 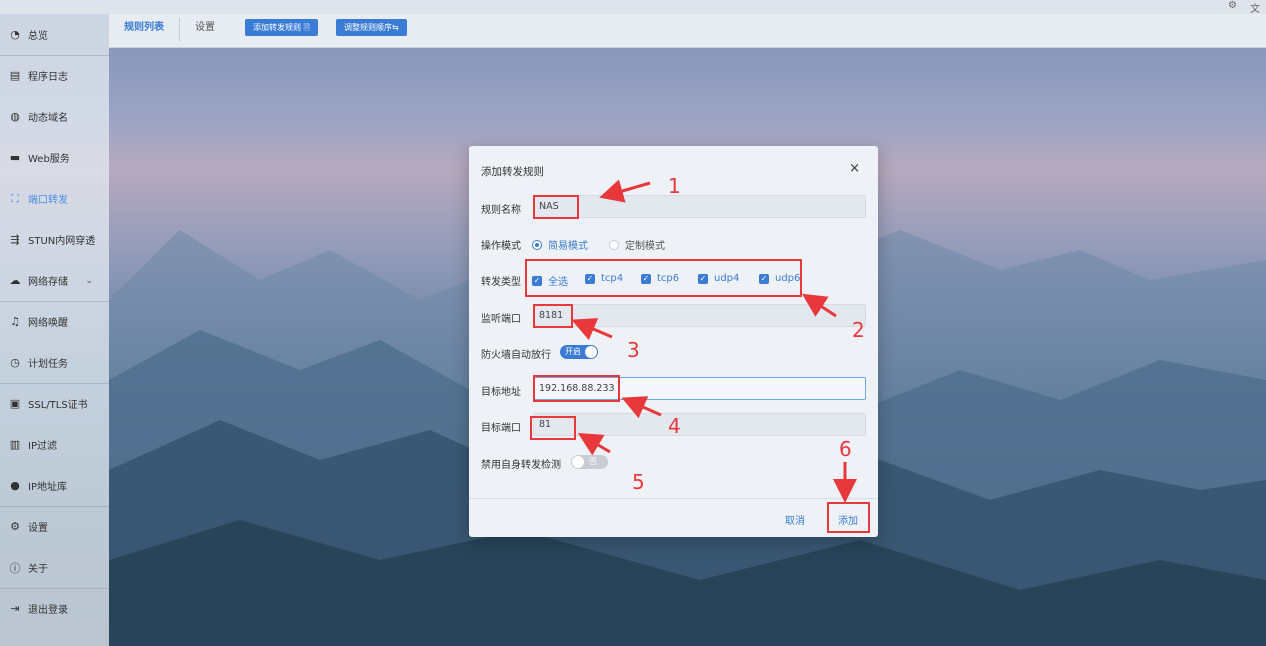 What do you see at coordinates (48, 282) in the screenshot?
I see `sidebar-item-label: 网络存储` at bounding box center [48, 282].